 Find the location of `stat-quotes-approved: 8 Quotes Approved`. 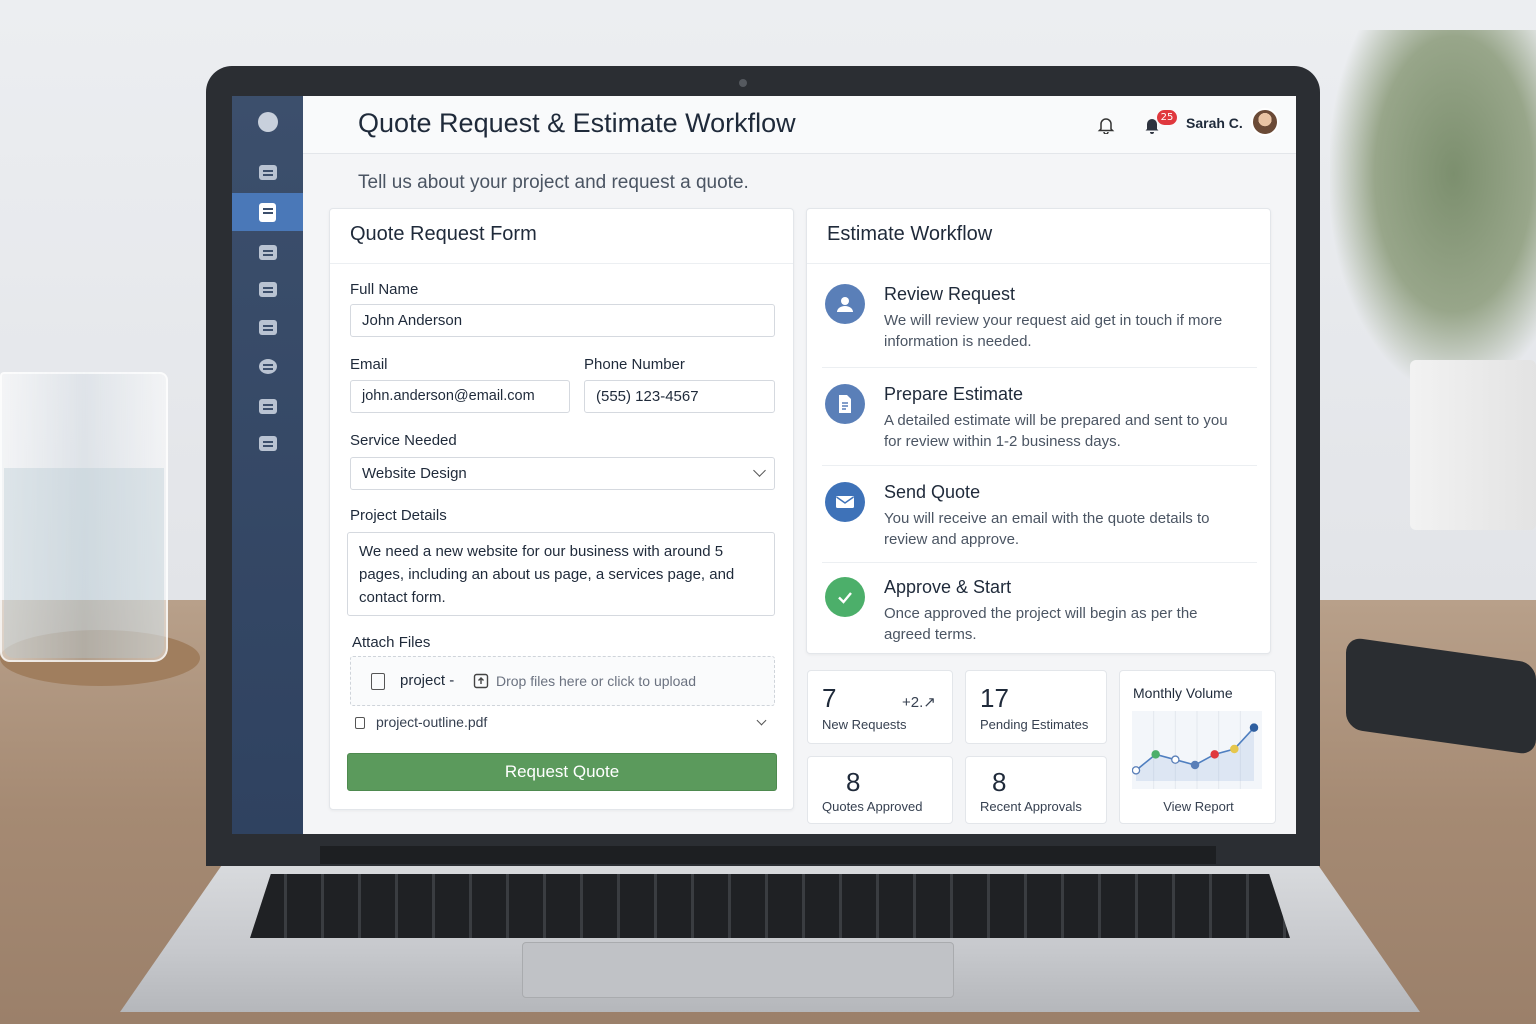

stat-quotes-approved: 8 Quotes Approved is located at coordinates (880, 790).